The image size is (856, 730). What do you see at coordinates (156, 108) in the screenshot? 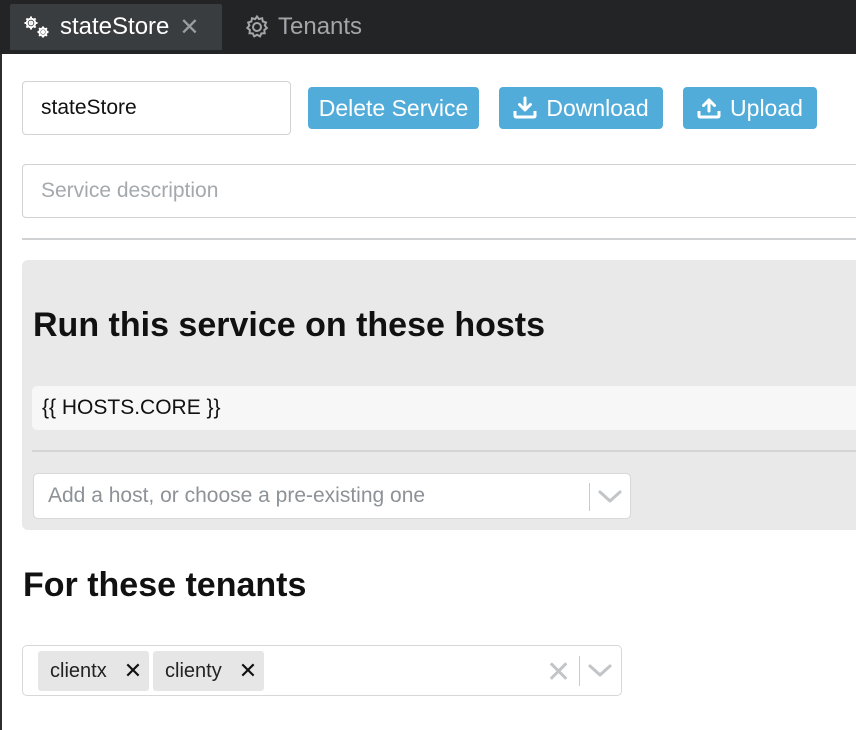
I see `service-name-input` at bounding box center [156, 108].